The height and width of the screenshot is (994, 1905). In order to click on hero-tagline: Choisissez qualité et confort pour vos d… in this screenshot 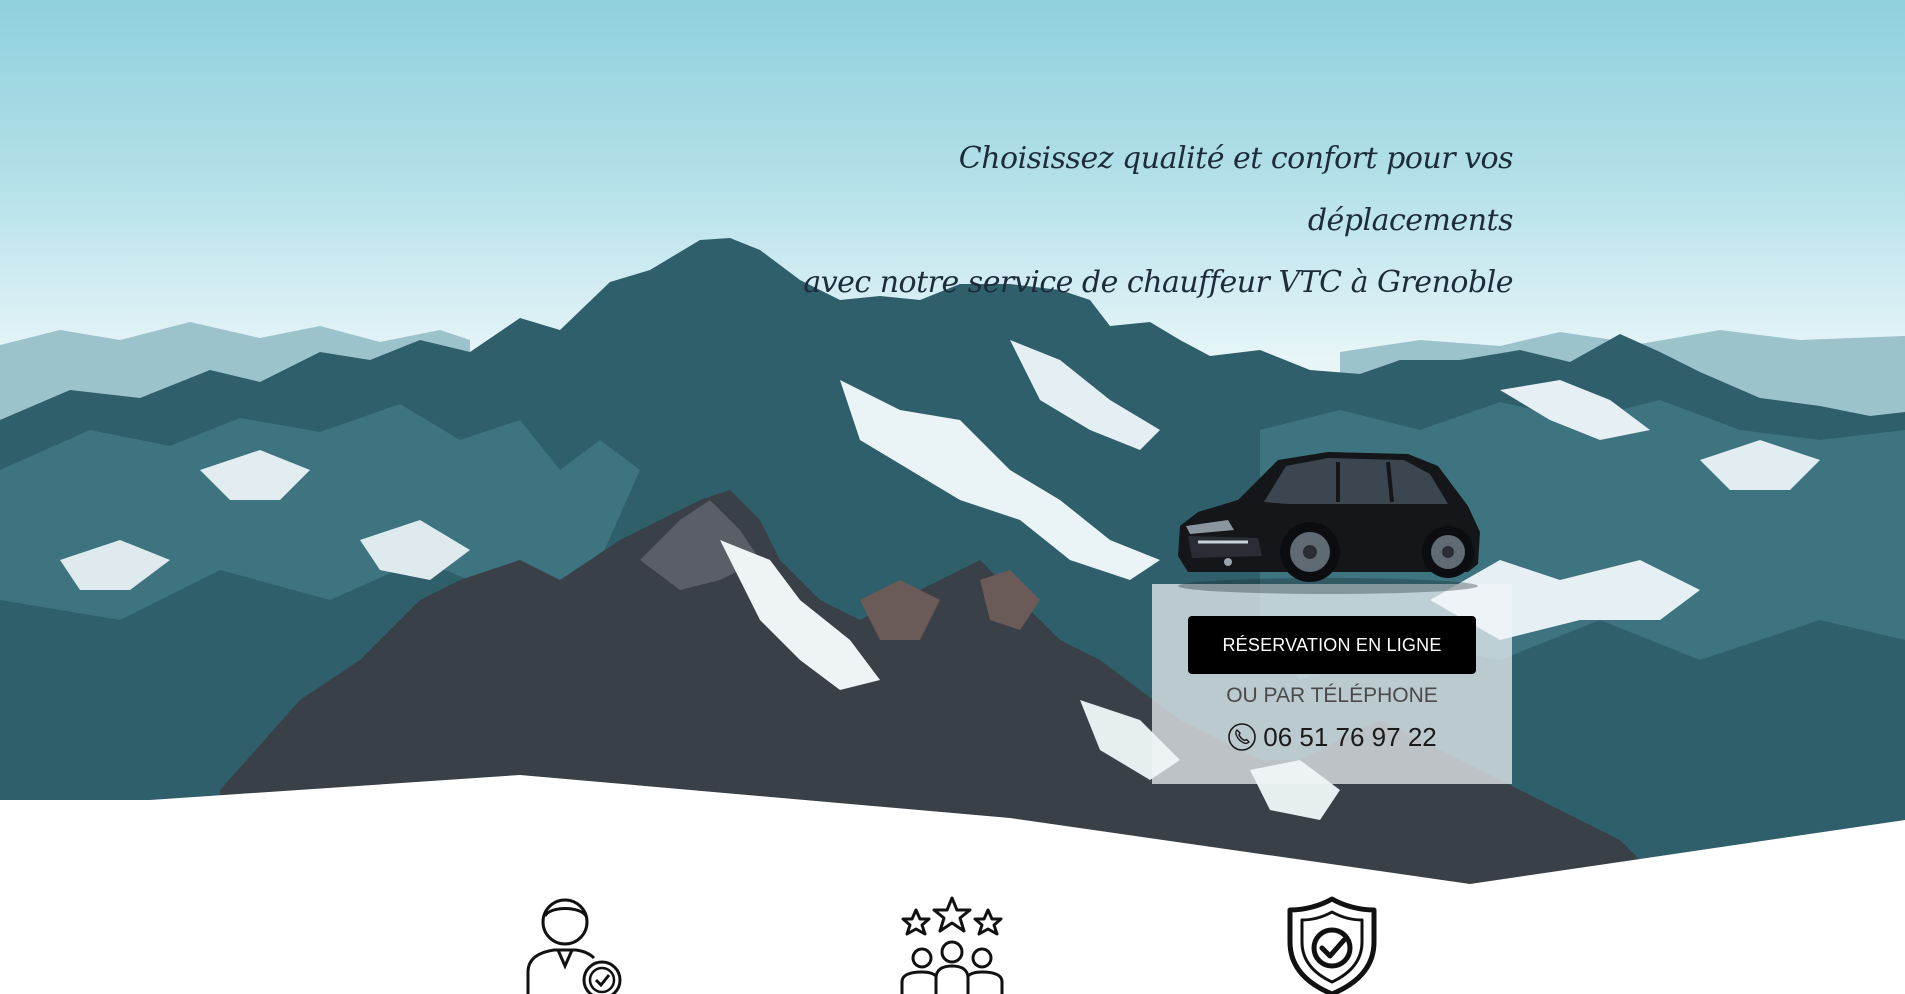, I will do `click(1133, 221)`.